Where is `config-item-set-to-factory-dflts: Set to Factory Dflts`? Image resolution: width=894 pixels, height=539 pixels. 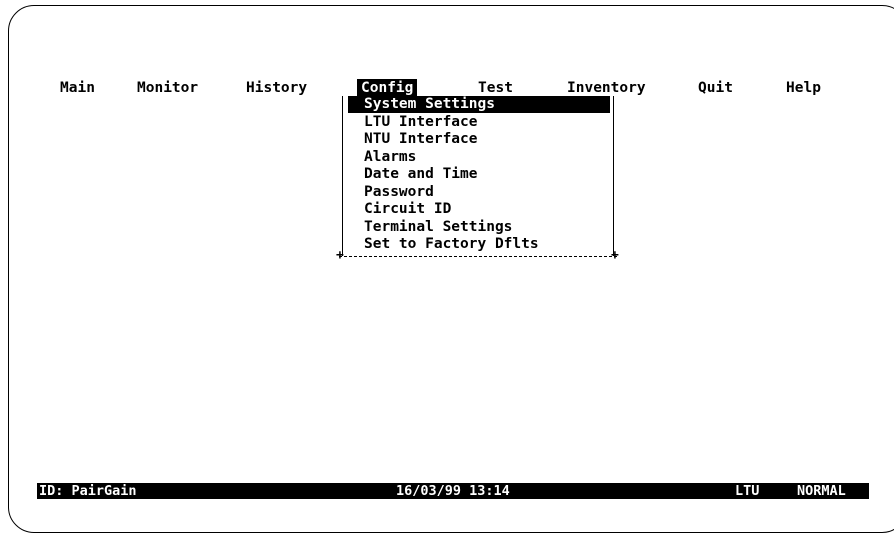 config-item-set-to-factory-dflts: Set to Factory Dflts is located at coordinates (451, 244).